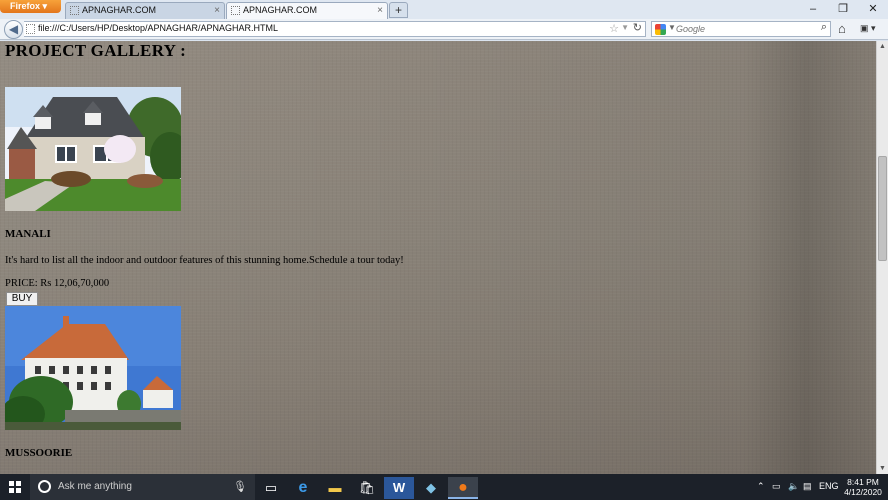 The width and height of the screenshot is (888, 500). I want to click on scroll-down-icon: ▼, so click(882, 468).